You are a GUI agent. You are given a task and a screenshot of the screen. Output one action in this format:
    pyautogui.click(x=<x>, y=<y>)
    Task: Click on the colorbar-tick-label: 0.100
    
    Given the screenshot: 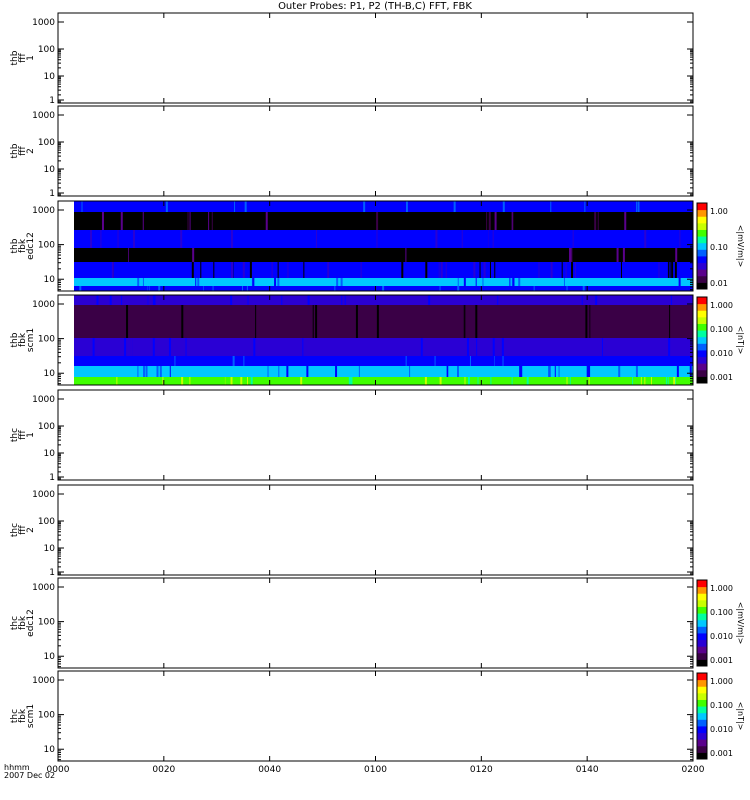 What is the action you would take?
    pyautogui.click(x=721, y=329)
    